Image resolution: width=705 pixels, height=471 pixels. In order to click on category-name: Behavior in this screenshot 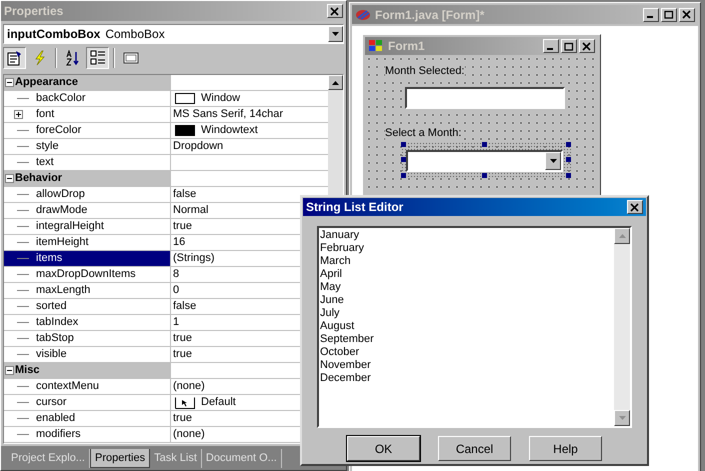, I will do `click(38, 178)`.